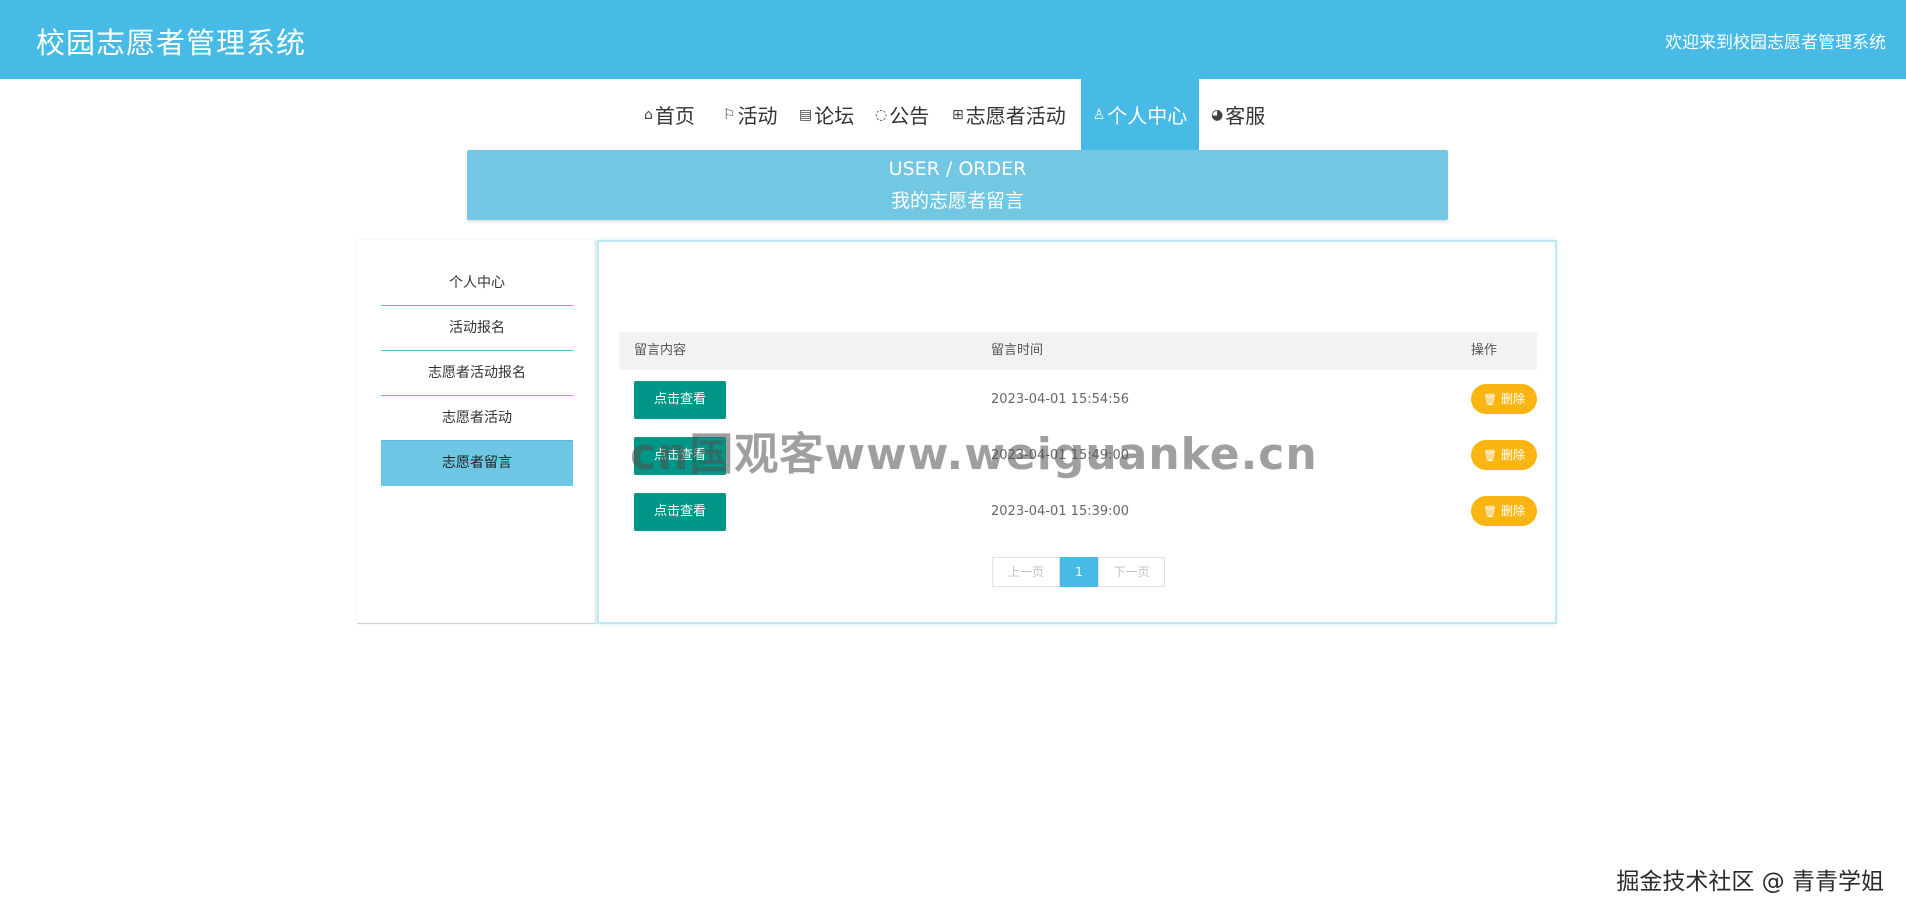 The width and height of the screenshot is (1906, 916). Describe the element at coordinates (957, 169) in the screenshot. I see `banner-subtitle: USER / ORDER` at that location.